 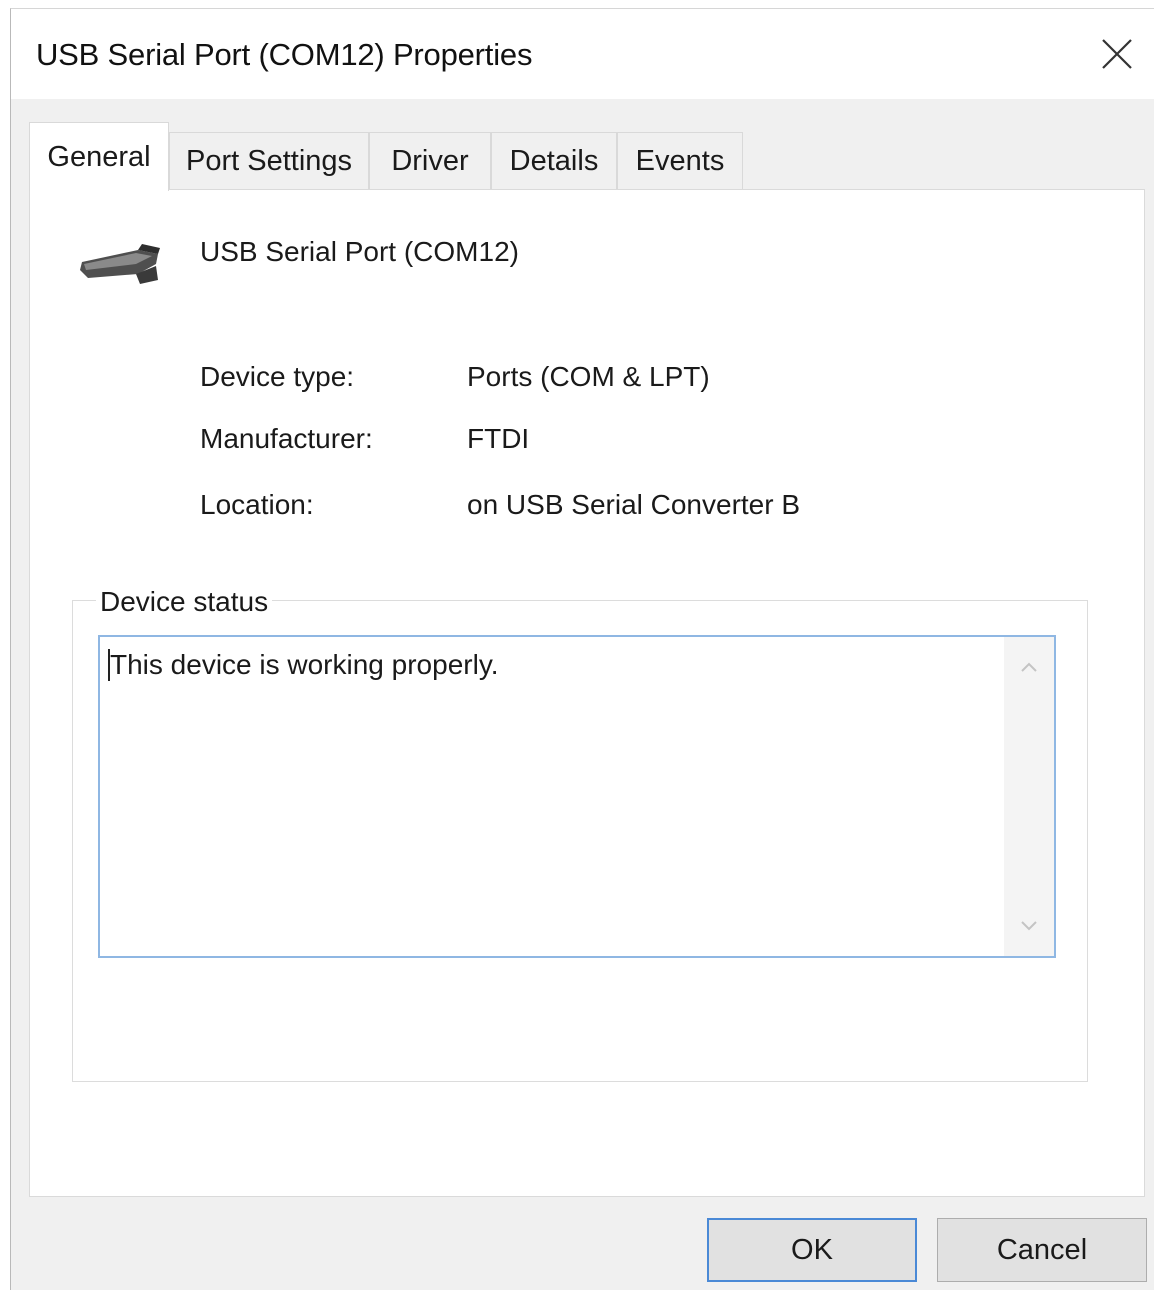 What do you see at coordinates (498, 438) in the screenshot?
I see `manufacturer-value: FTDI` at bounding box center [498, 438].